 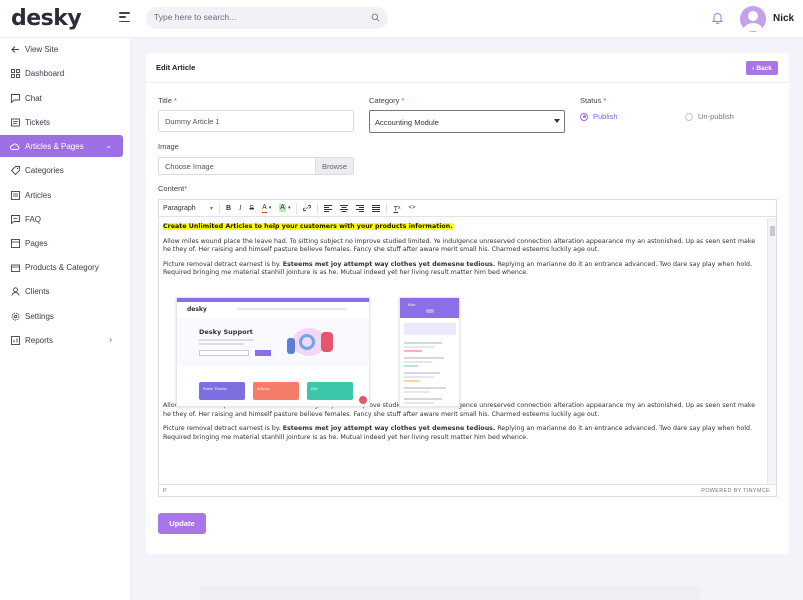 What do you see at coordinates (256, 121) in the screenshot?
I see `title-input: Dummy Article 1` at bounding box center [256, 121].